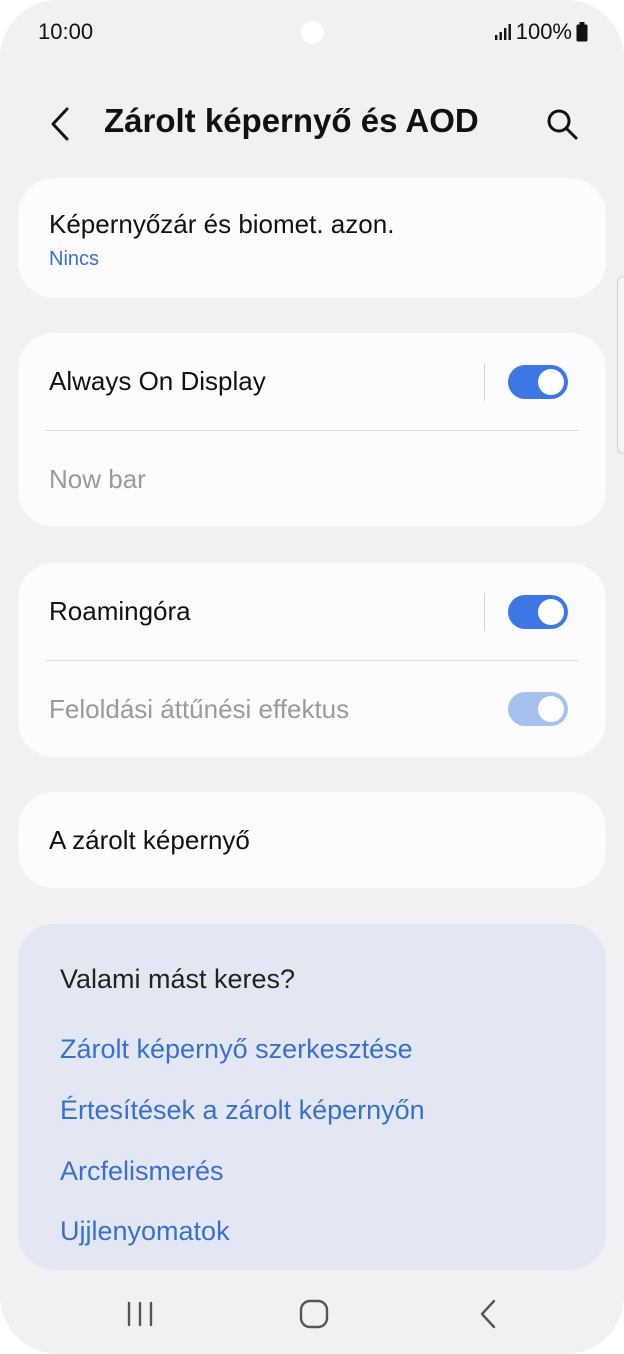 Image resolution: width=624 pixels, height=1354 pixels. What do you see at coordinates (66, 31) in the screenshot?
I see `status-time: 10:00` at bounding box center [66, 31].